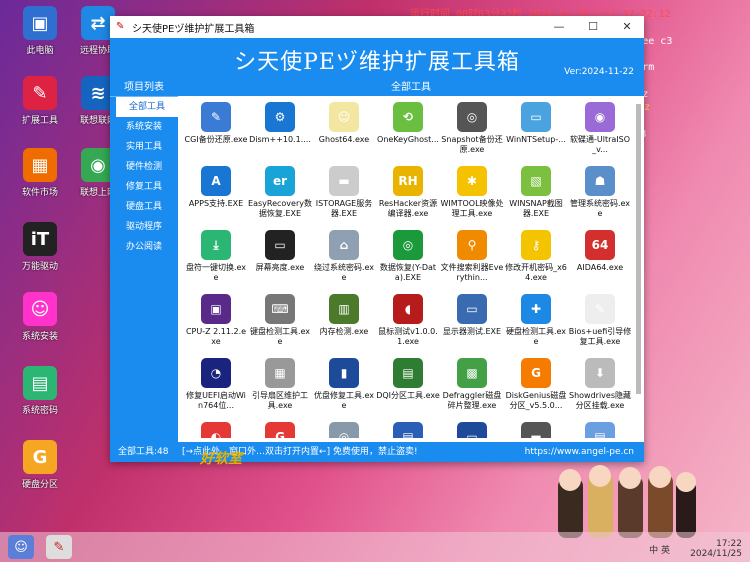 This screenshot has width=750, height=562. I want to click on tool-item: ▬ ISTORAGE服务器.EXE, so click(344, 194).